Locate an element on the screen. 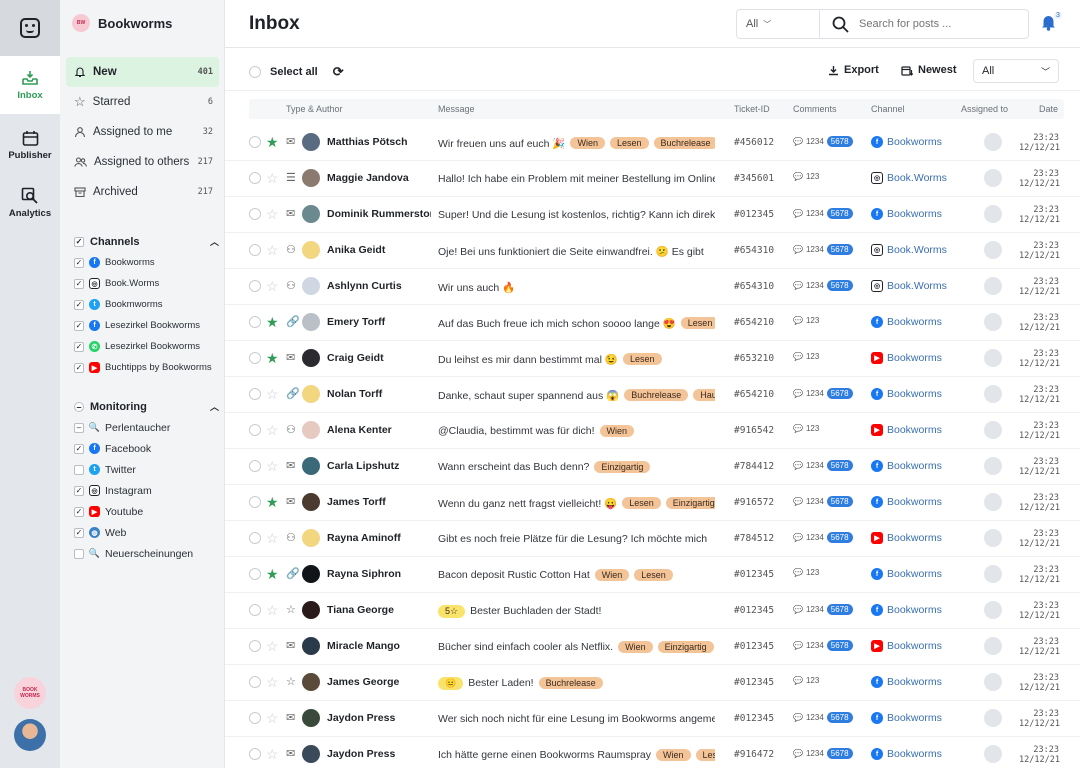  col-comments: Comments is located at coordinates (815, 109).